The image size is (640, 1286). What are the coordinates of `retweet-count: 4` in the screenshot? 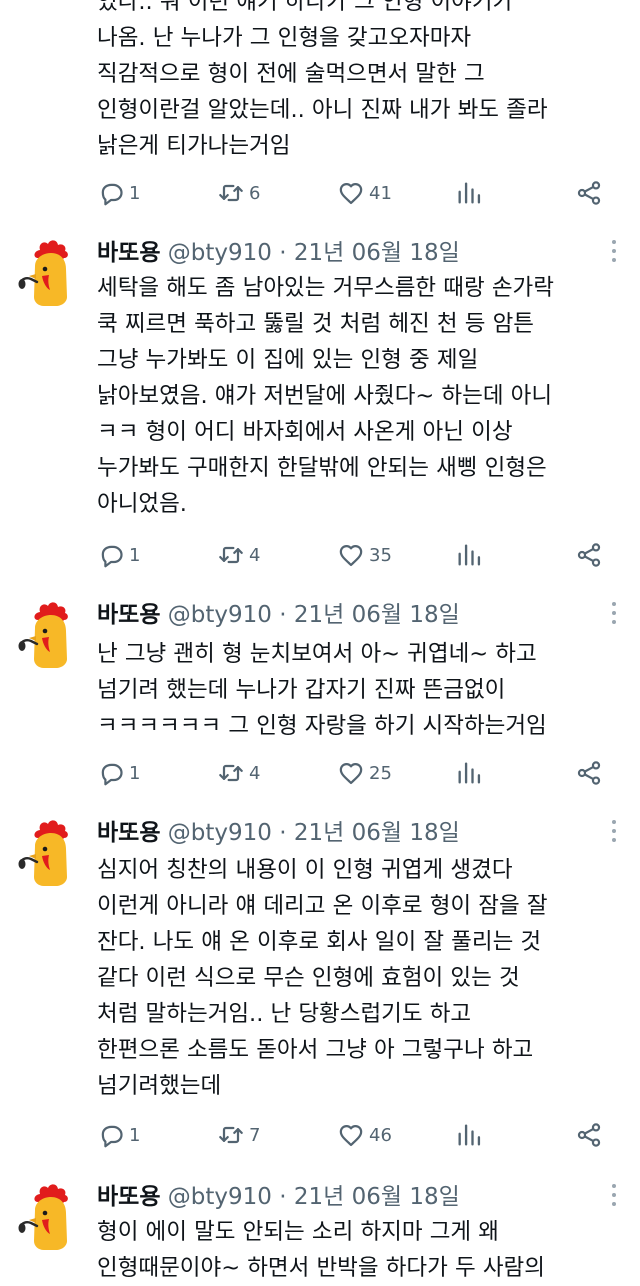 It's located at (255, 773).